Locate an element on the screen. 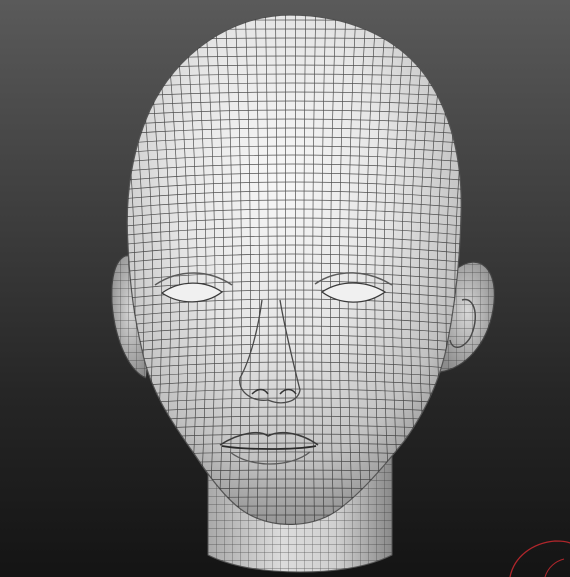 The width and height of the screenshot is (570, 577). orientation-gizmo-icon is located at coordinates (535, 547).